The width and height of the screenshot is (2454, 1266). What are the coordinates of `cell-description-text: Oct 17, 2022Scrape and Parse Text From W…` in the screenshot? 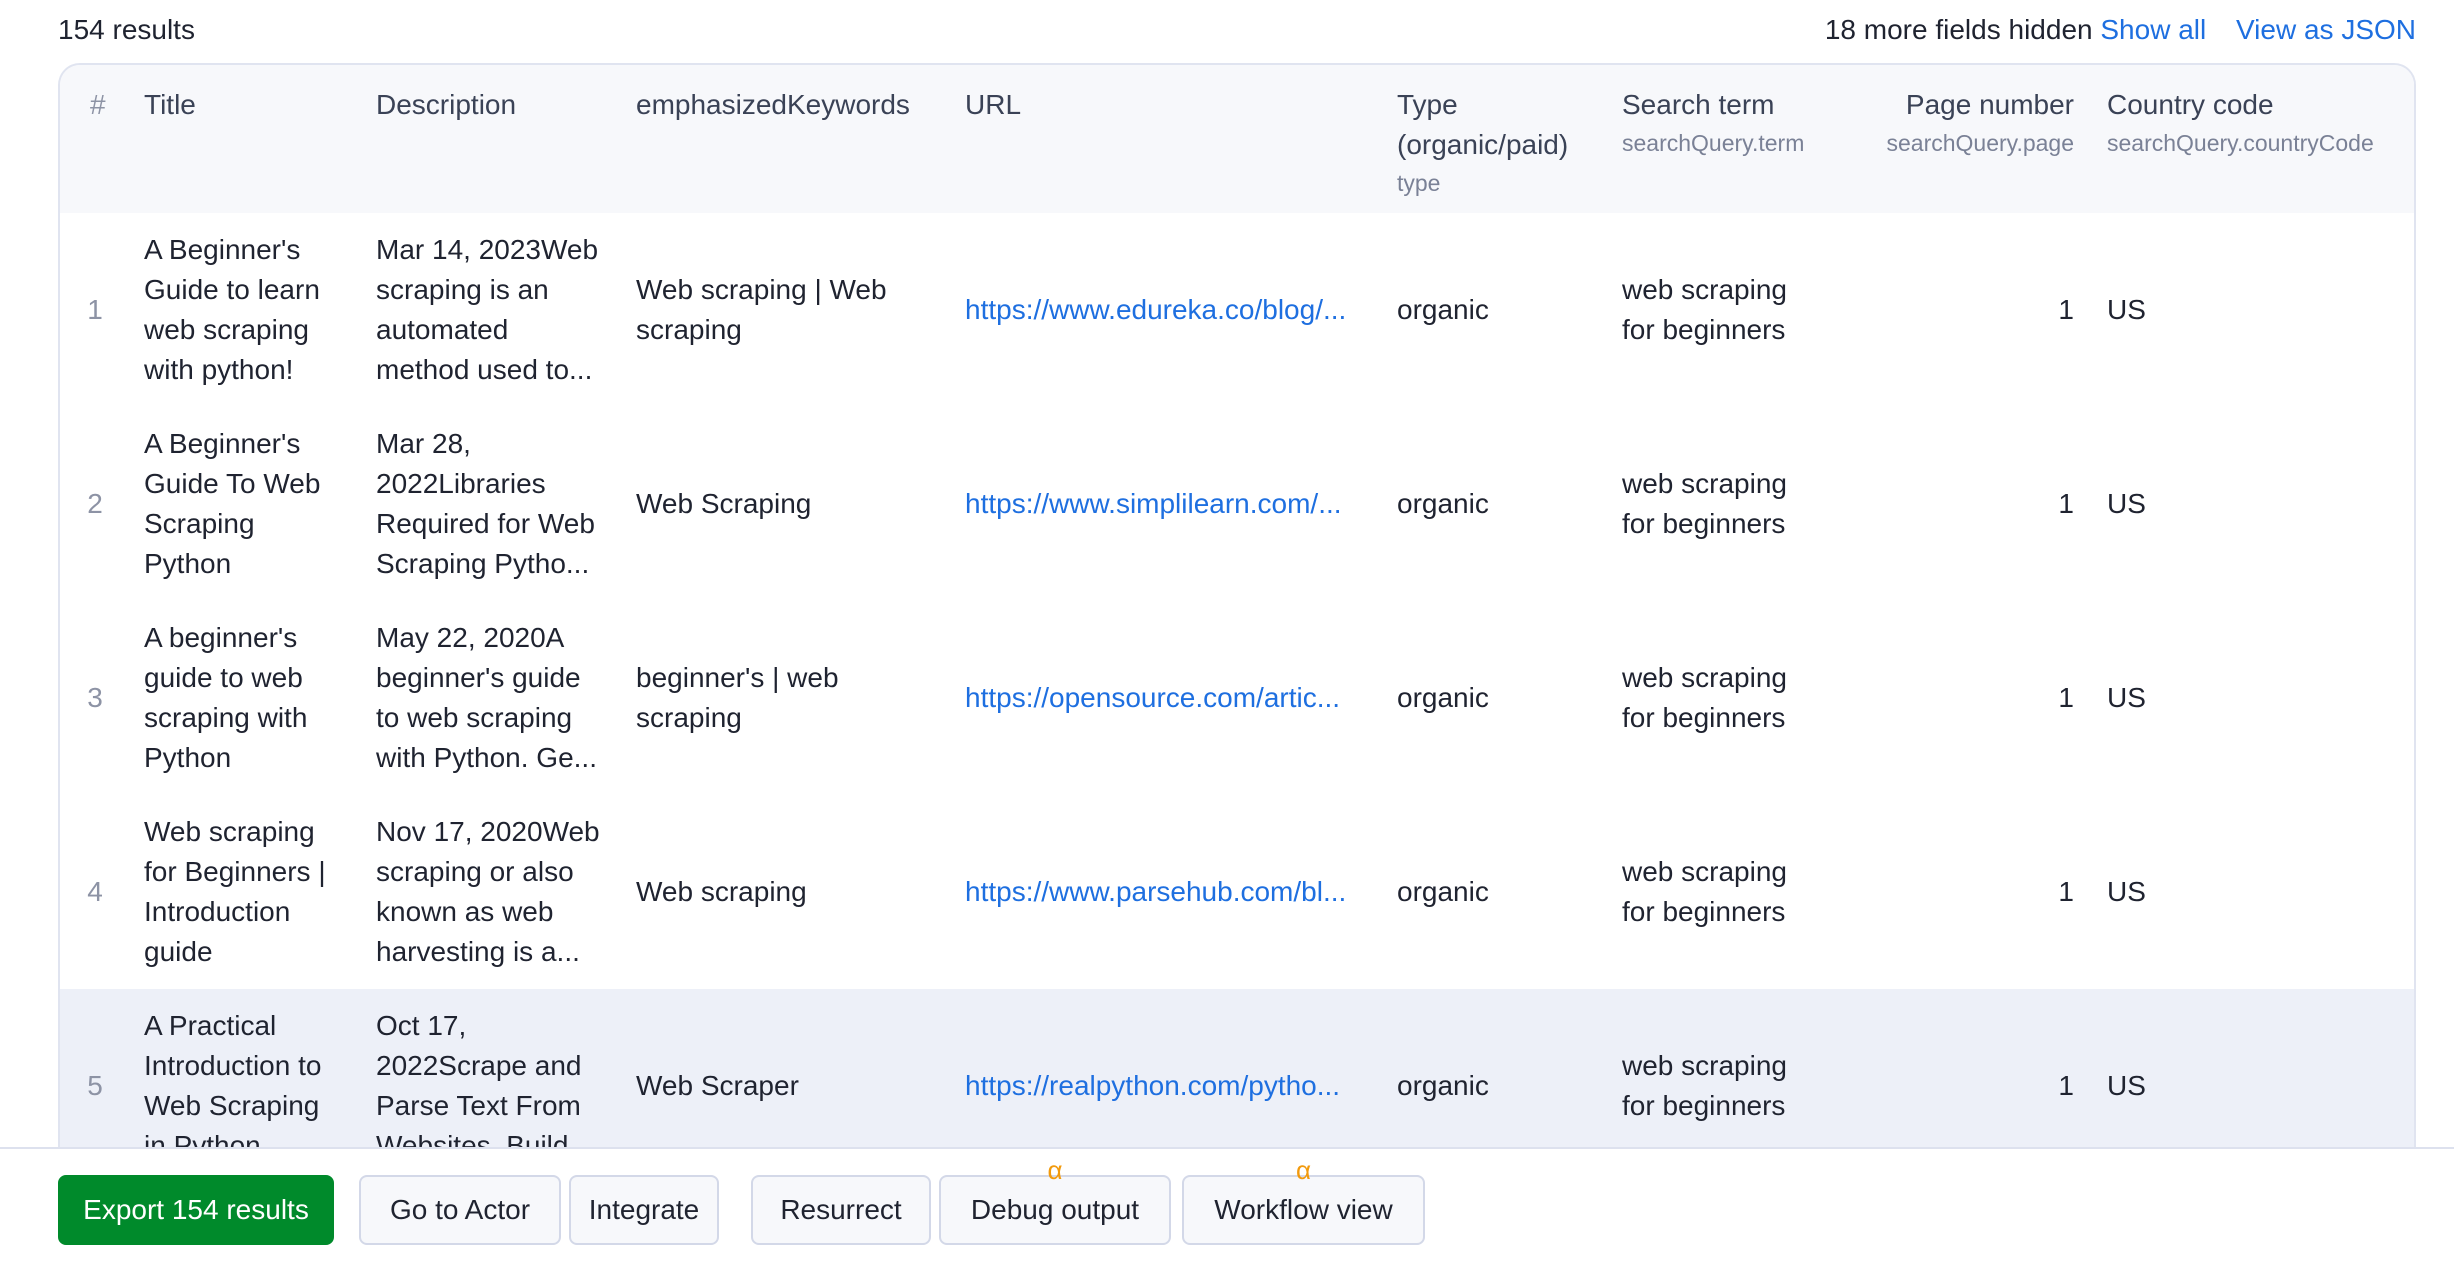 It's located at (479, 1085).